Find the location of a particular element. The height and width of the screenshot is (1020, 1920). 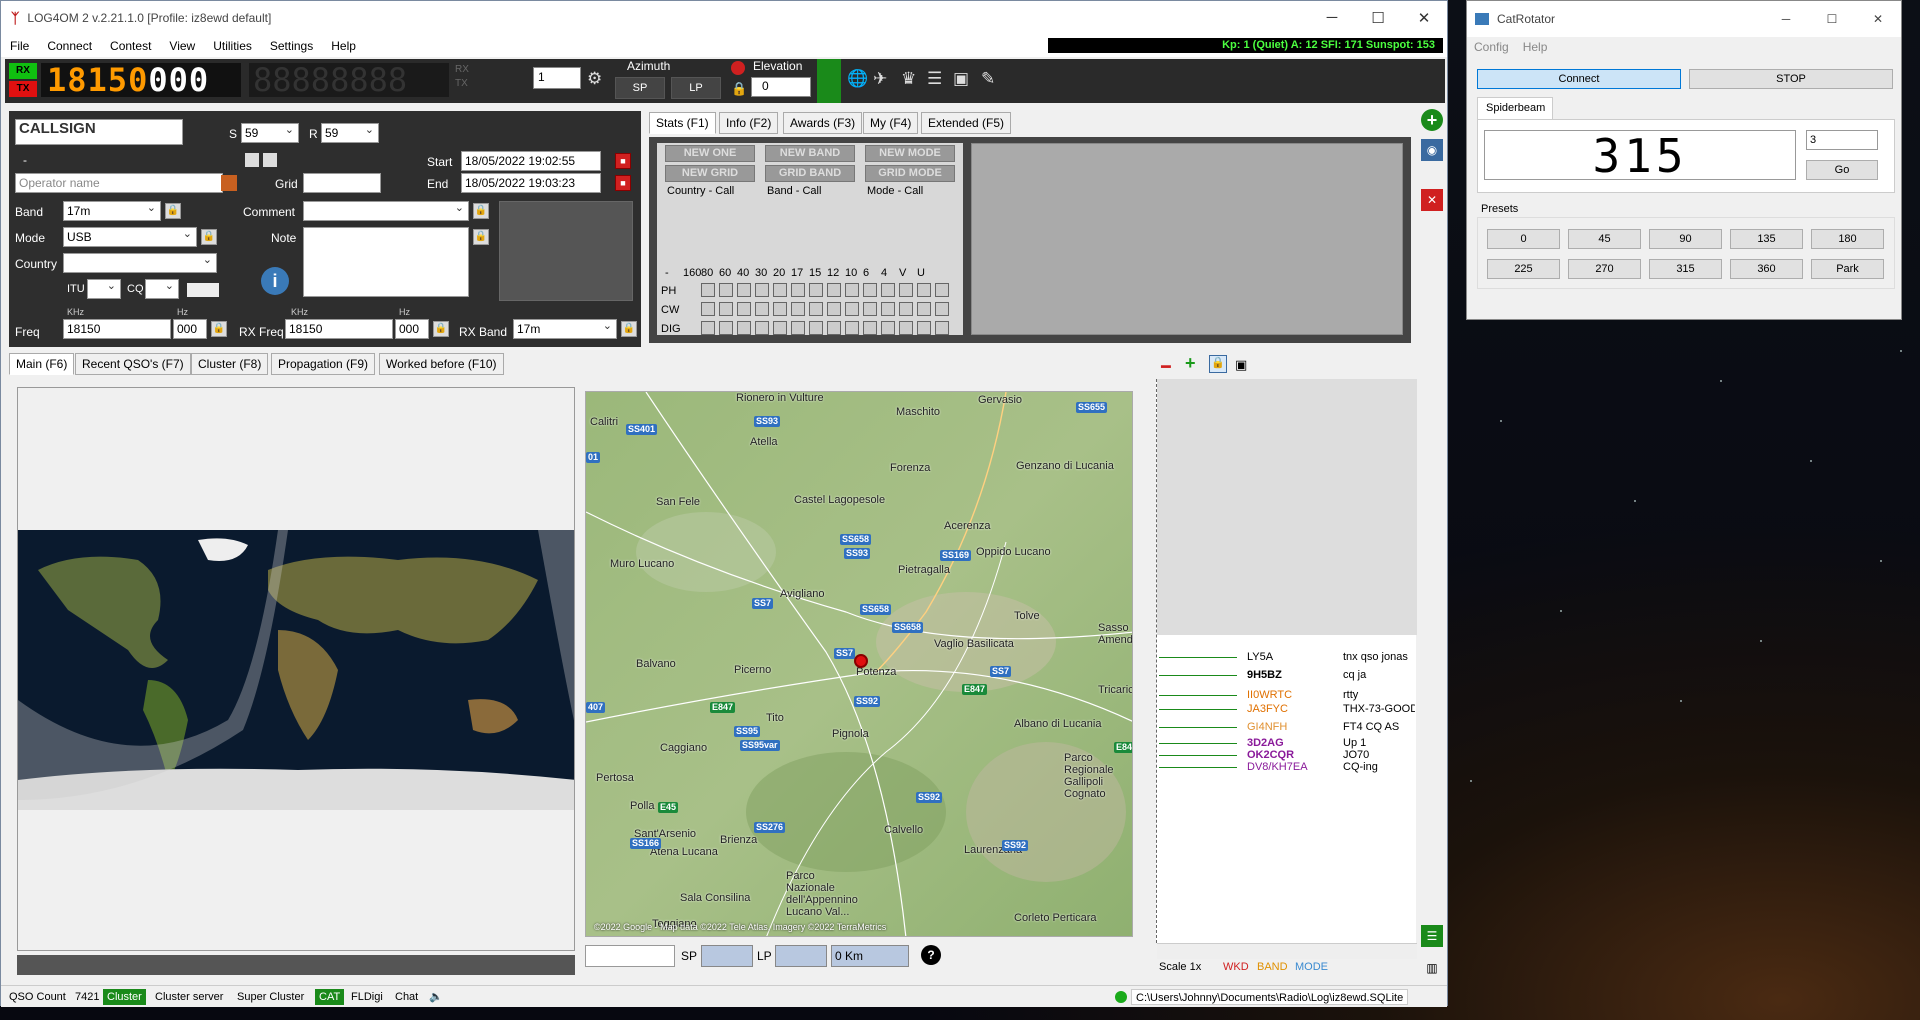

preset-45-button: 45 is located at coordinates (1604, 239).